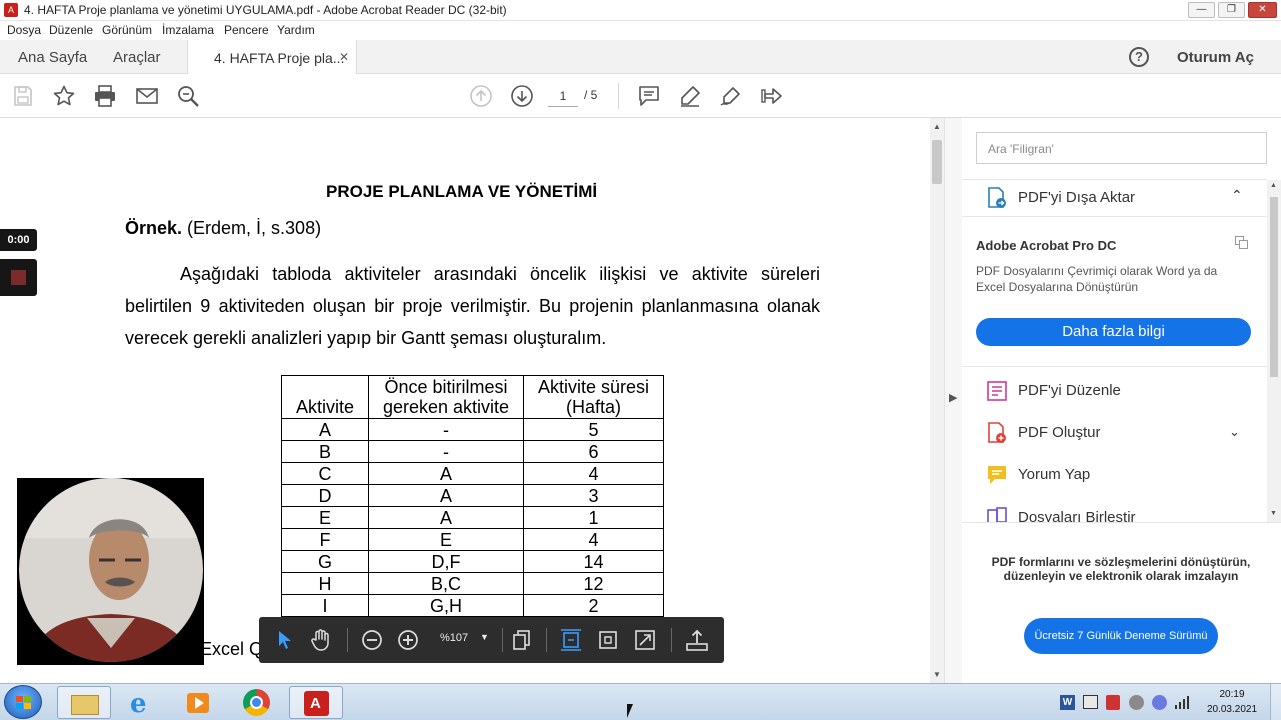 This screenshot has height=720, width=1281. Describe the element at coordinates (347, 640) in the screenshot. I see `float-divider` at that location.